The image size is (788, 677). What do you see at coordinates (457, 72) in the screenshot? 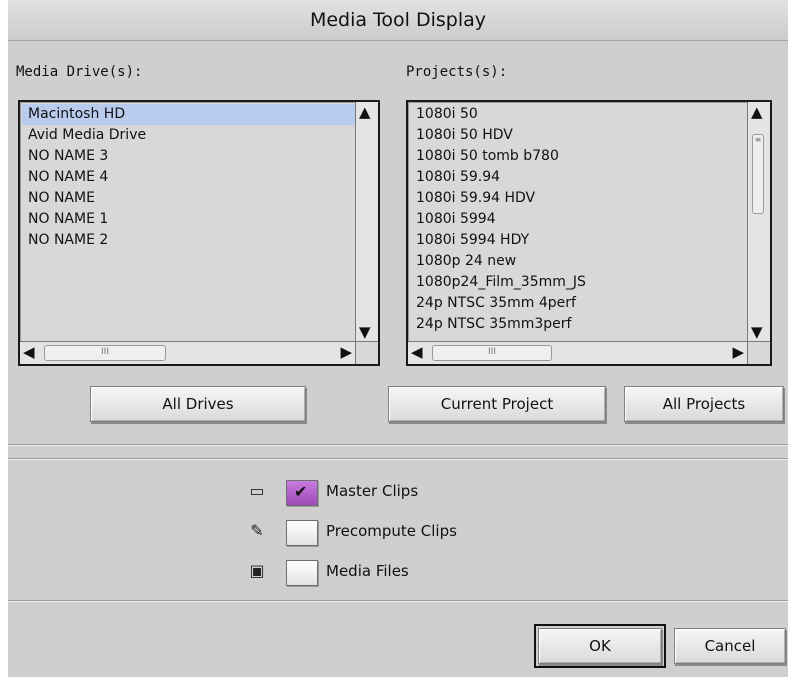
I see `projects-label: Projects(s):` at bounding box center [457, 72].